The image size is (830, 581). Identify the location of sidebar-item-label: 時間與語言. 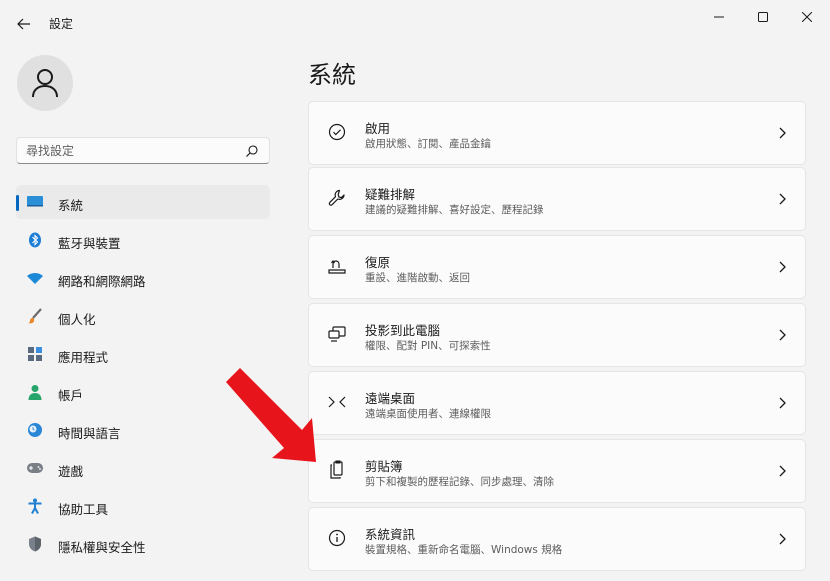
(89, 433).